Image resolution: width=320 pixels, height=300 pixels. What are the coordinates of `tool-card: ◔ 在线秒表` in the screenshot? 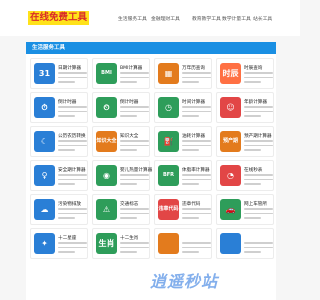 It's located at (245, 175).